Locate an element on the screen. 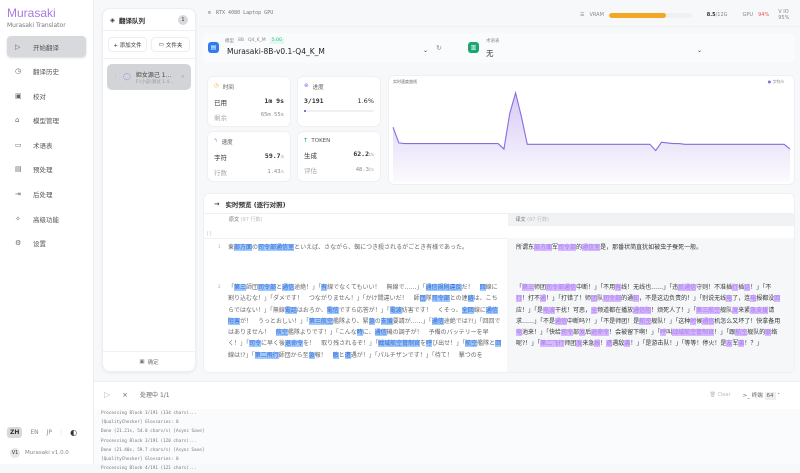 The image size is (800, 473). vram-monitor: ☰VRAM 8.5/12G GPU 94% V IO 95% is located at coordinates (690, 15).